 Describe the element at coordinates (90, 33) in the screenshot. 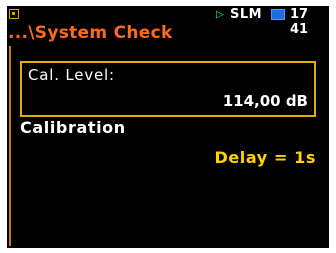

I see `page-title: ...\System Check` at that location.